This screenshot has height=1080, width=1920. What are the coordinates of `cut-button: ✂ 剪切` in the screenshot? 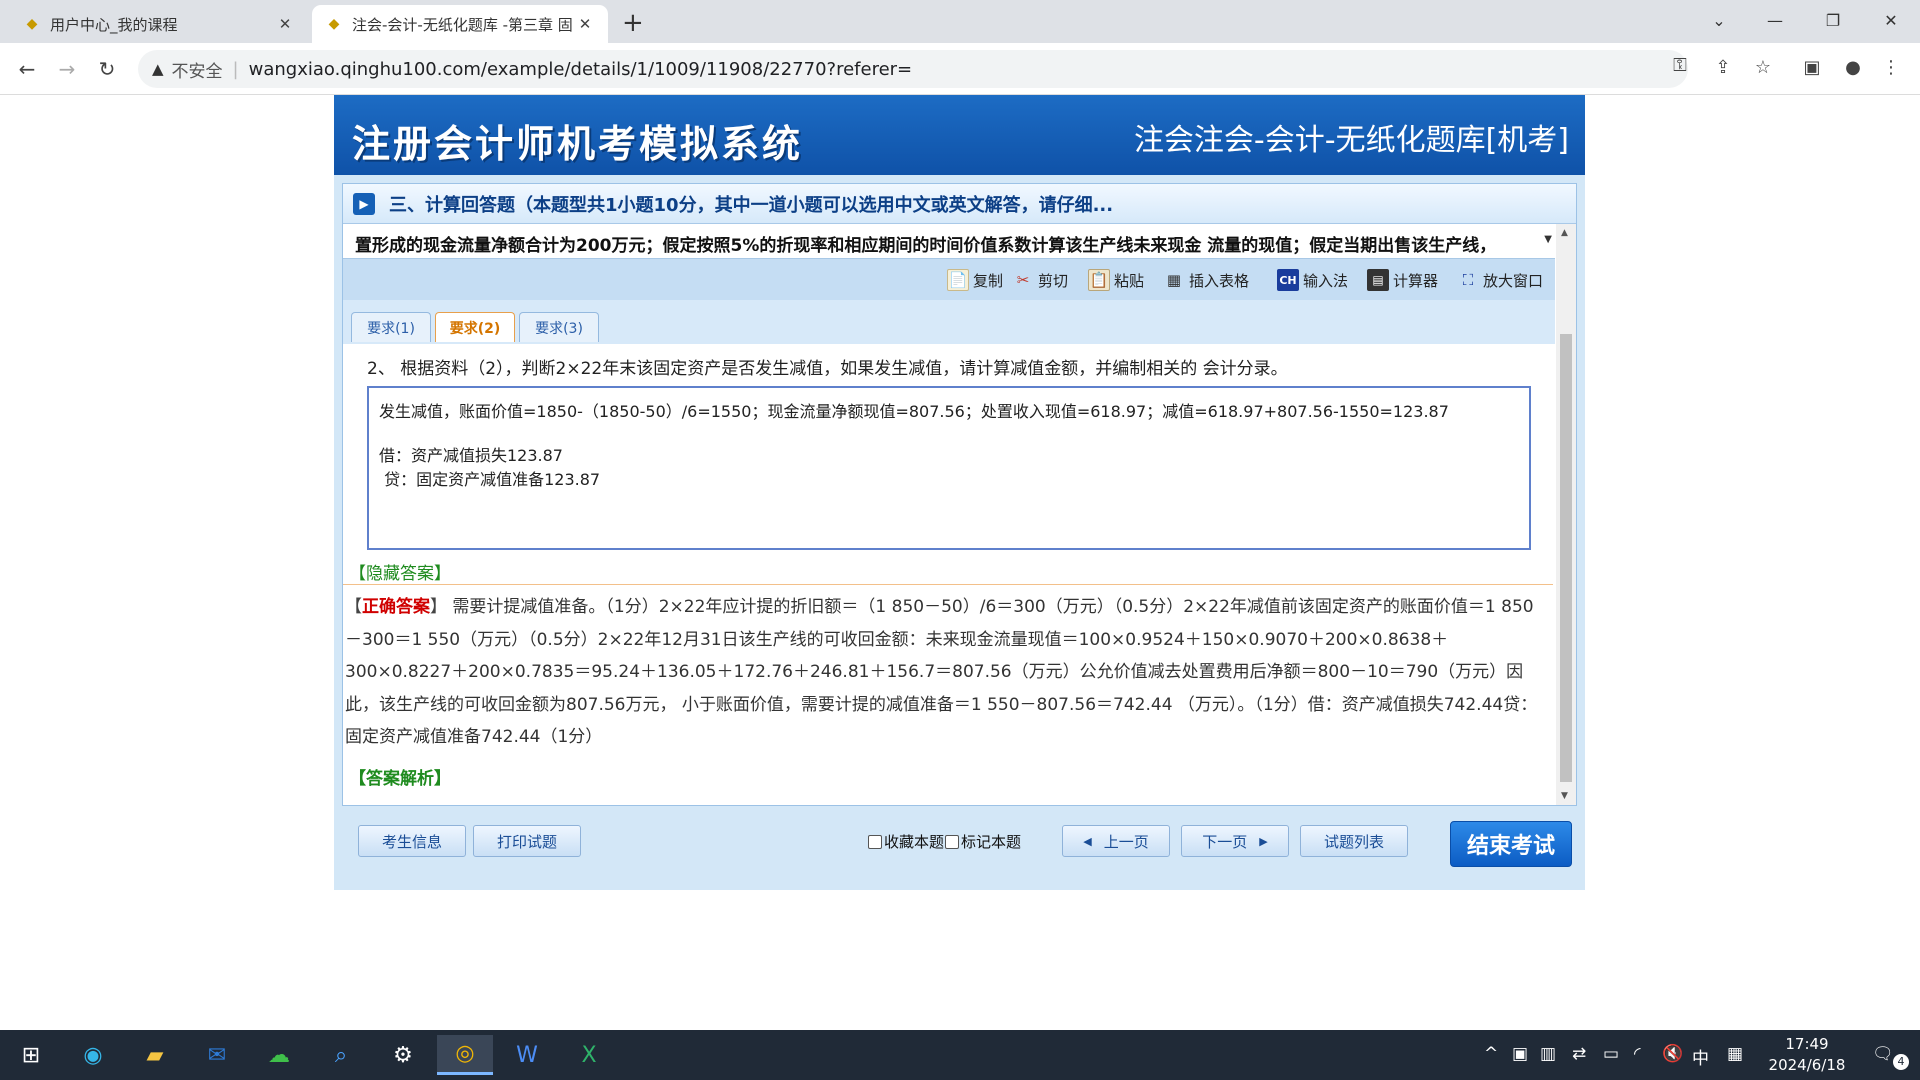 It's located at (1040, 280).